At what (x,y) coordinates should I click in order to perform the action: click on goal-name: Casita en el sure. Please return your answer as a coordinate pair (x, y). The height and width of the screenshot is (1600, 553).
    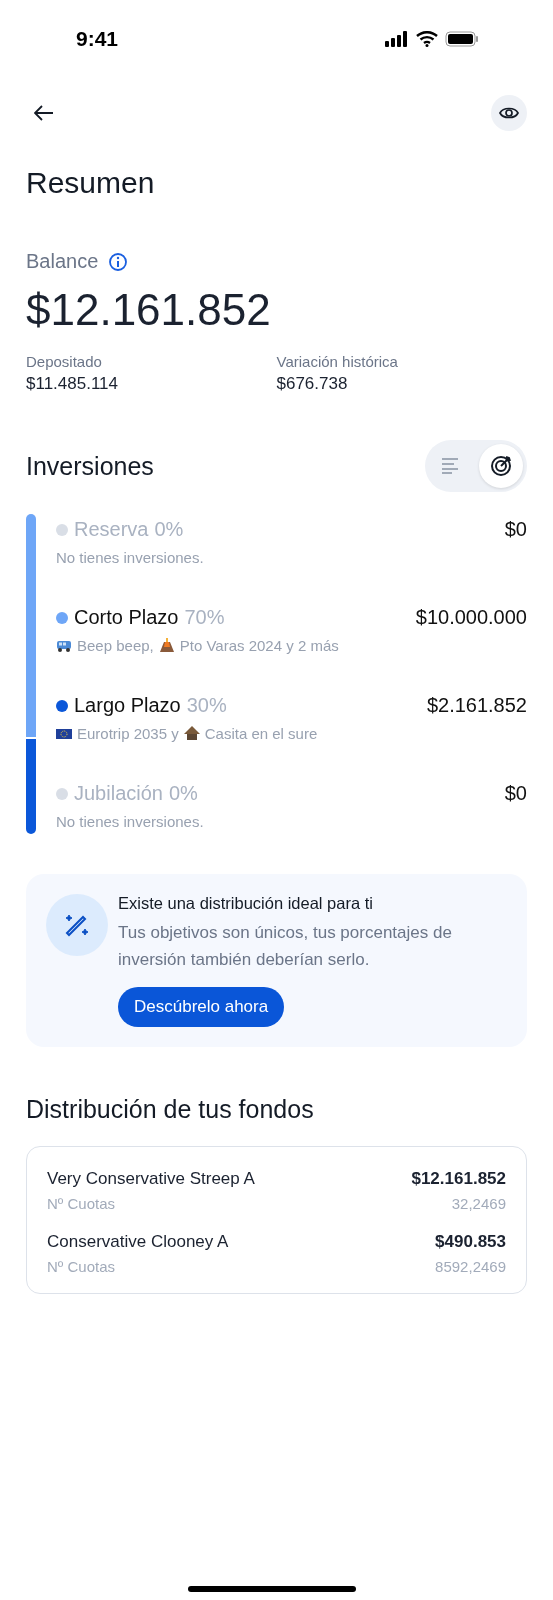
    Looking at the image, I should click on (261, 733).